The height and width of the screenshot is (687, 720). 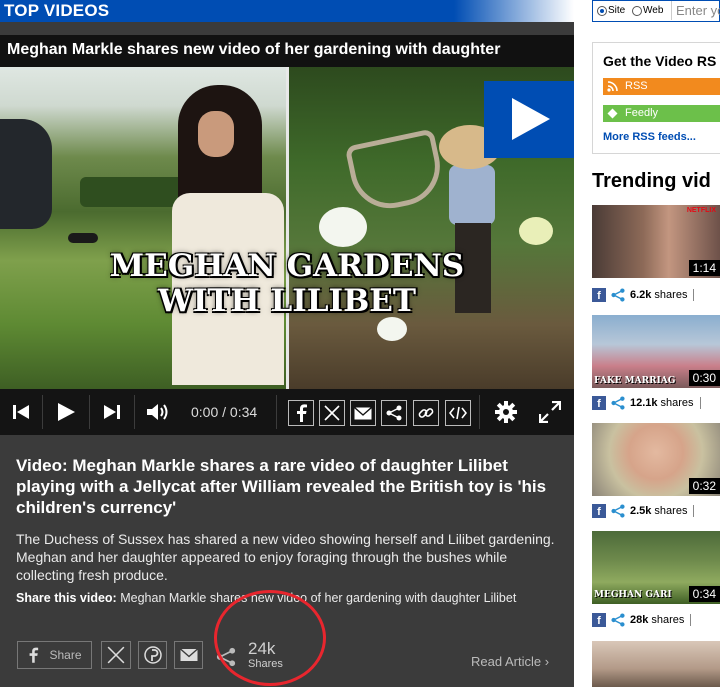 I want to click on gear-icon, so click(x=506, y=412).